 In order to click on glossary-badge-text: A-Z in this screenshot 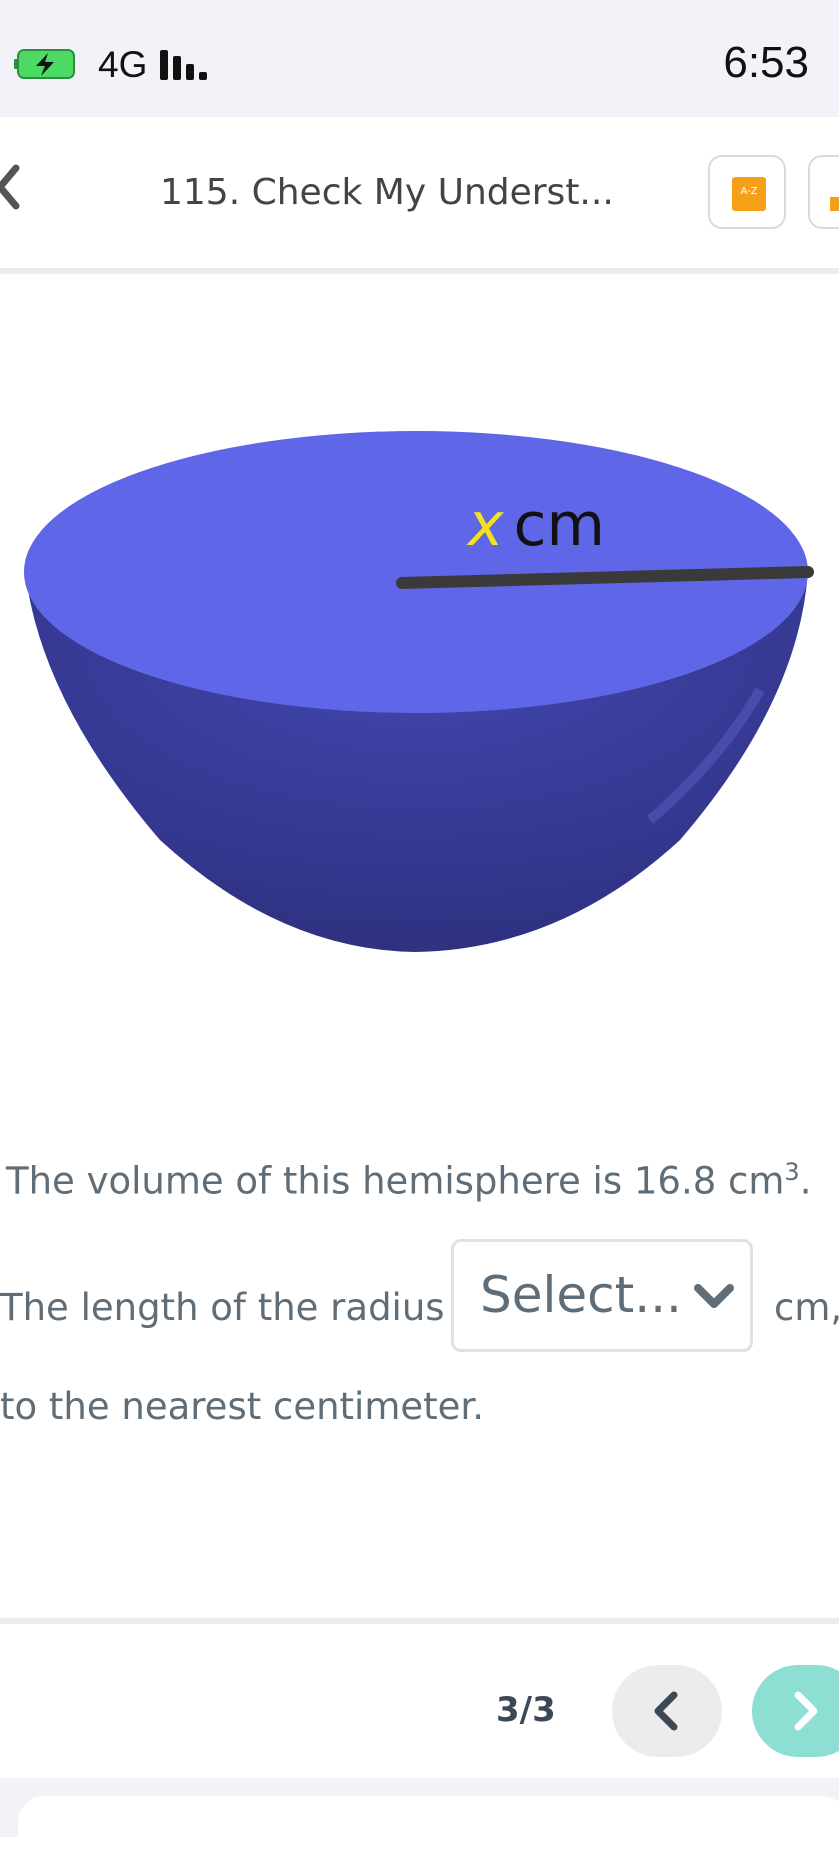, I will do `click(749, 191)`.